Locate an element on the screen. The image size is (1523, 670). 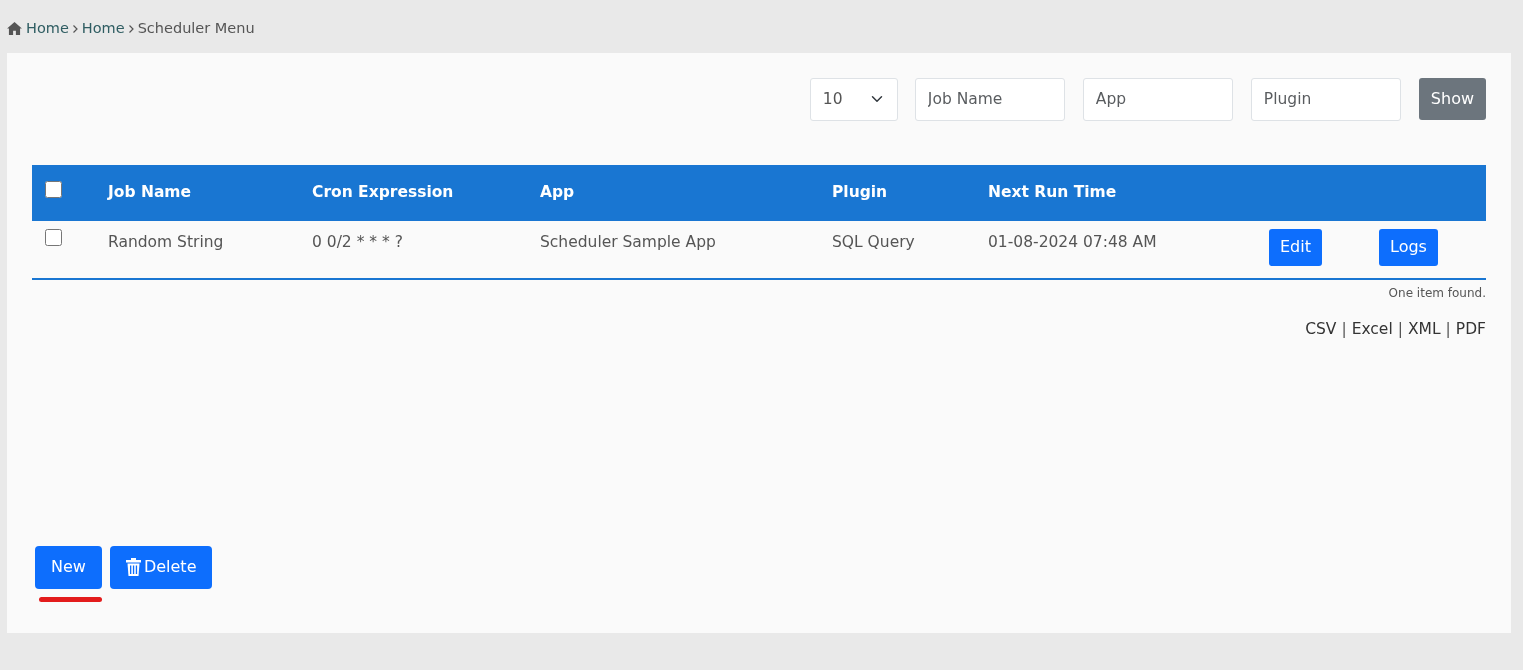
export-link: CSV is located at coordinates (1321, 328).